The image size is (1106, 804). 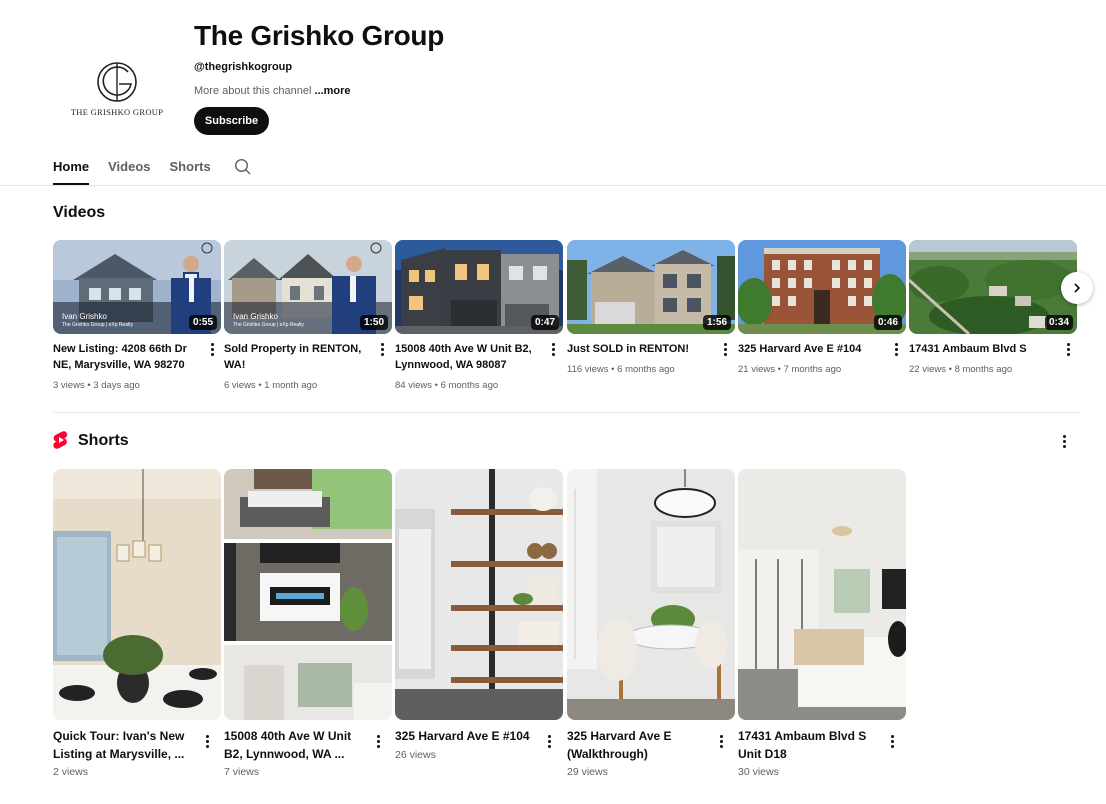 I want to click on carousel-next-button, so click(x=1077, y=288).